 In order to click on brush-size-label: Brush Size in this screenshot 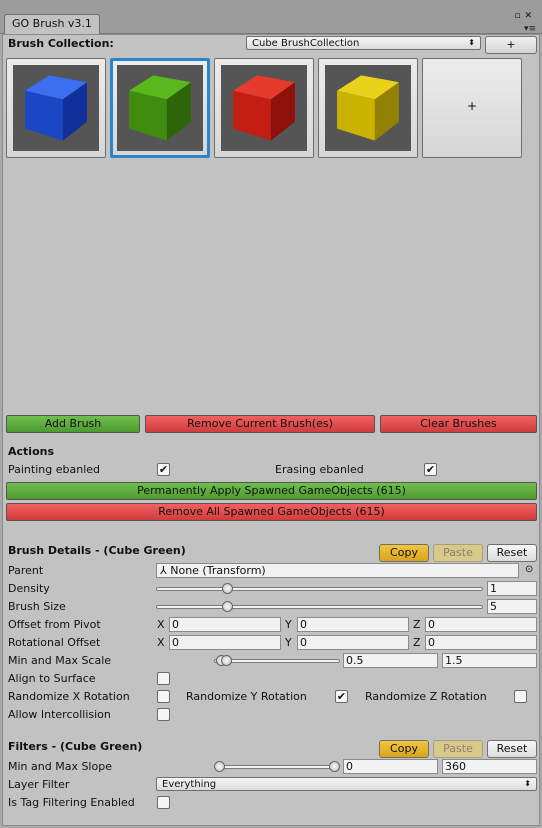, I will do `click(37, 606)`.